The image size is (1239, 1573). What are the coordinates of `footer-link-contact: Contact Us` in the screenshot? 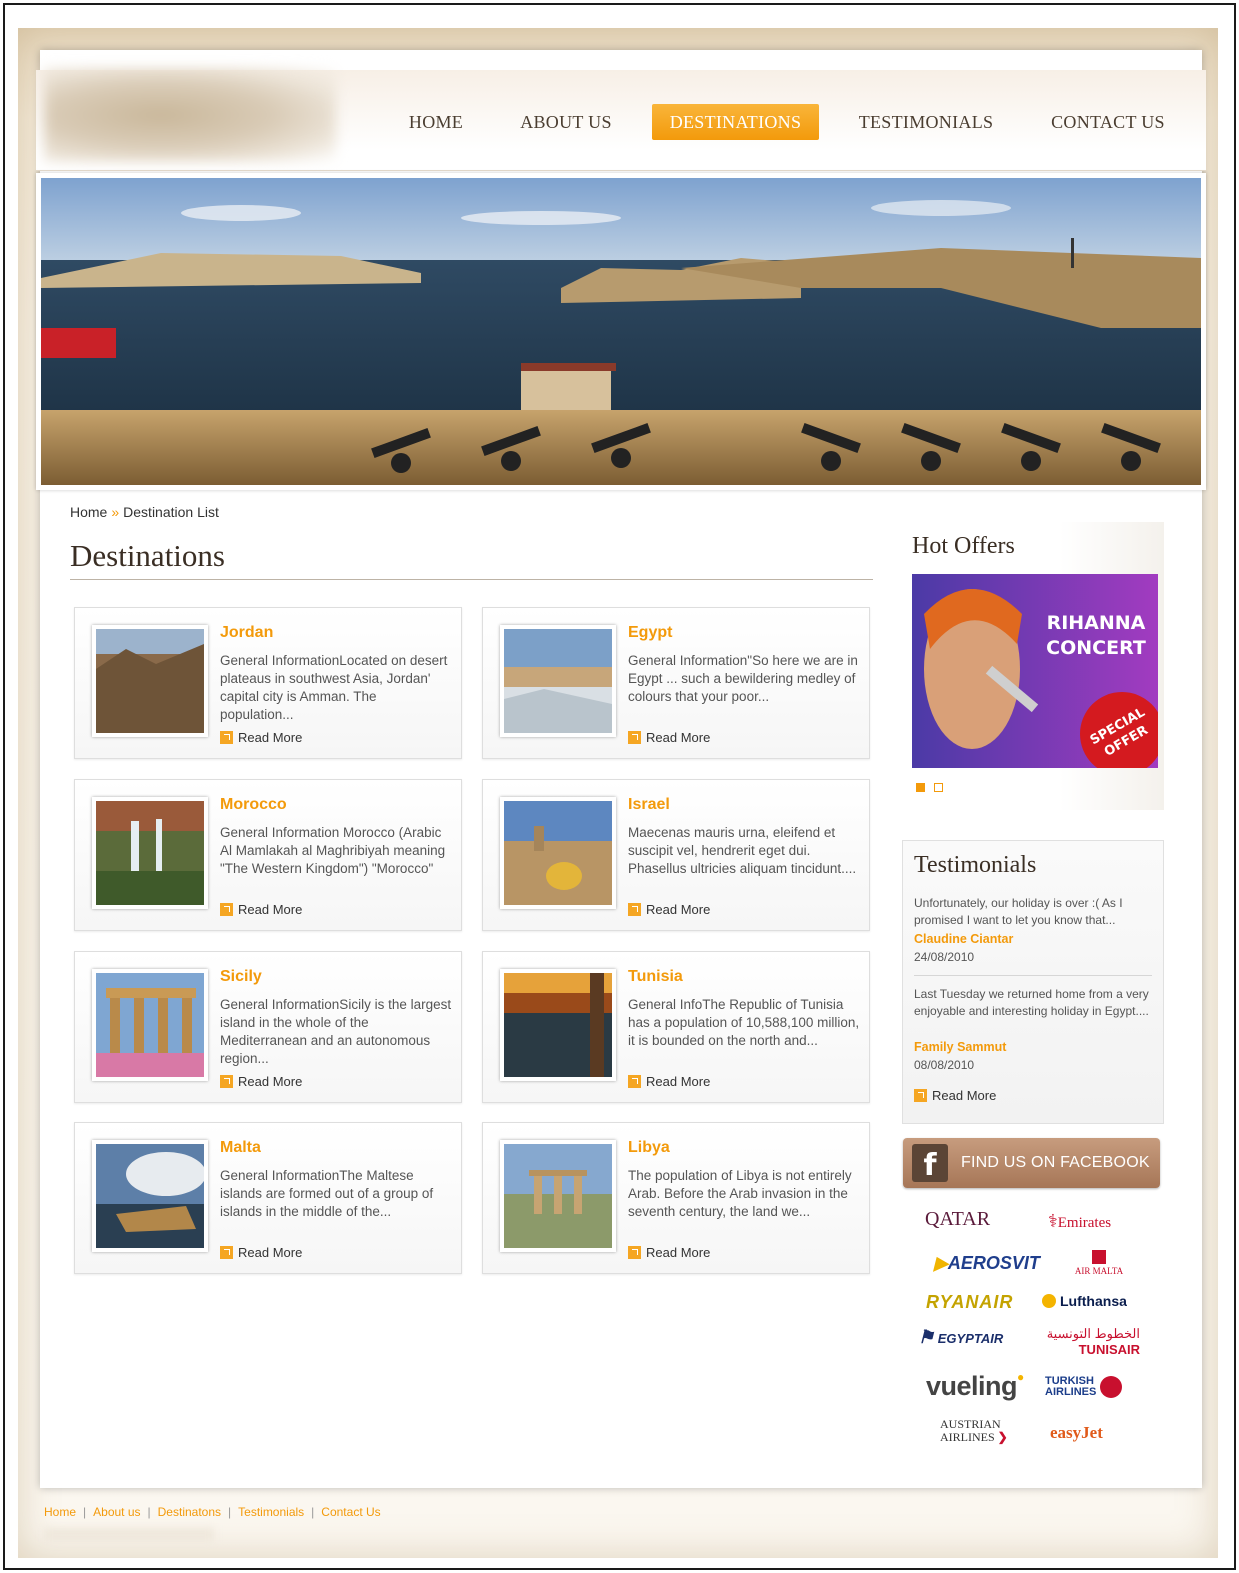 It's located at (350, 1512).